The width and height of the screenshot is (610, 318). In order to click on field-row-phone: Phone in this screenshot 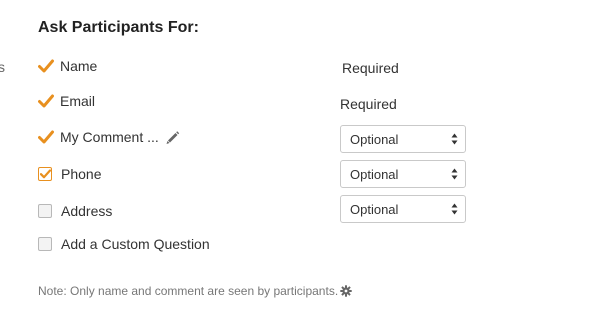, I will do `click(69, 174)`.